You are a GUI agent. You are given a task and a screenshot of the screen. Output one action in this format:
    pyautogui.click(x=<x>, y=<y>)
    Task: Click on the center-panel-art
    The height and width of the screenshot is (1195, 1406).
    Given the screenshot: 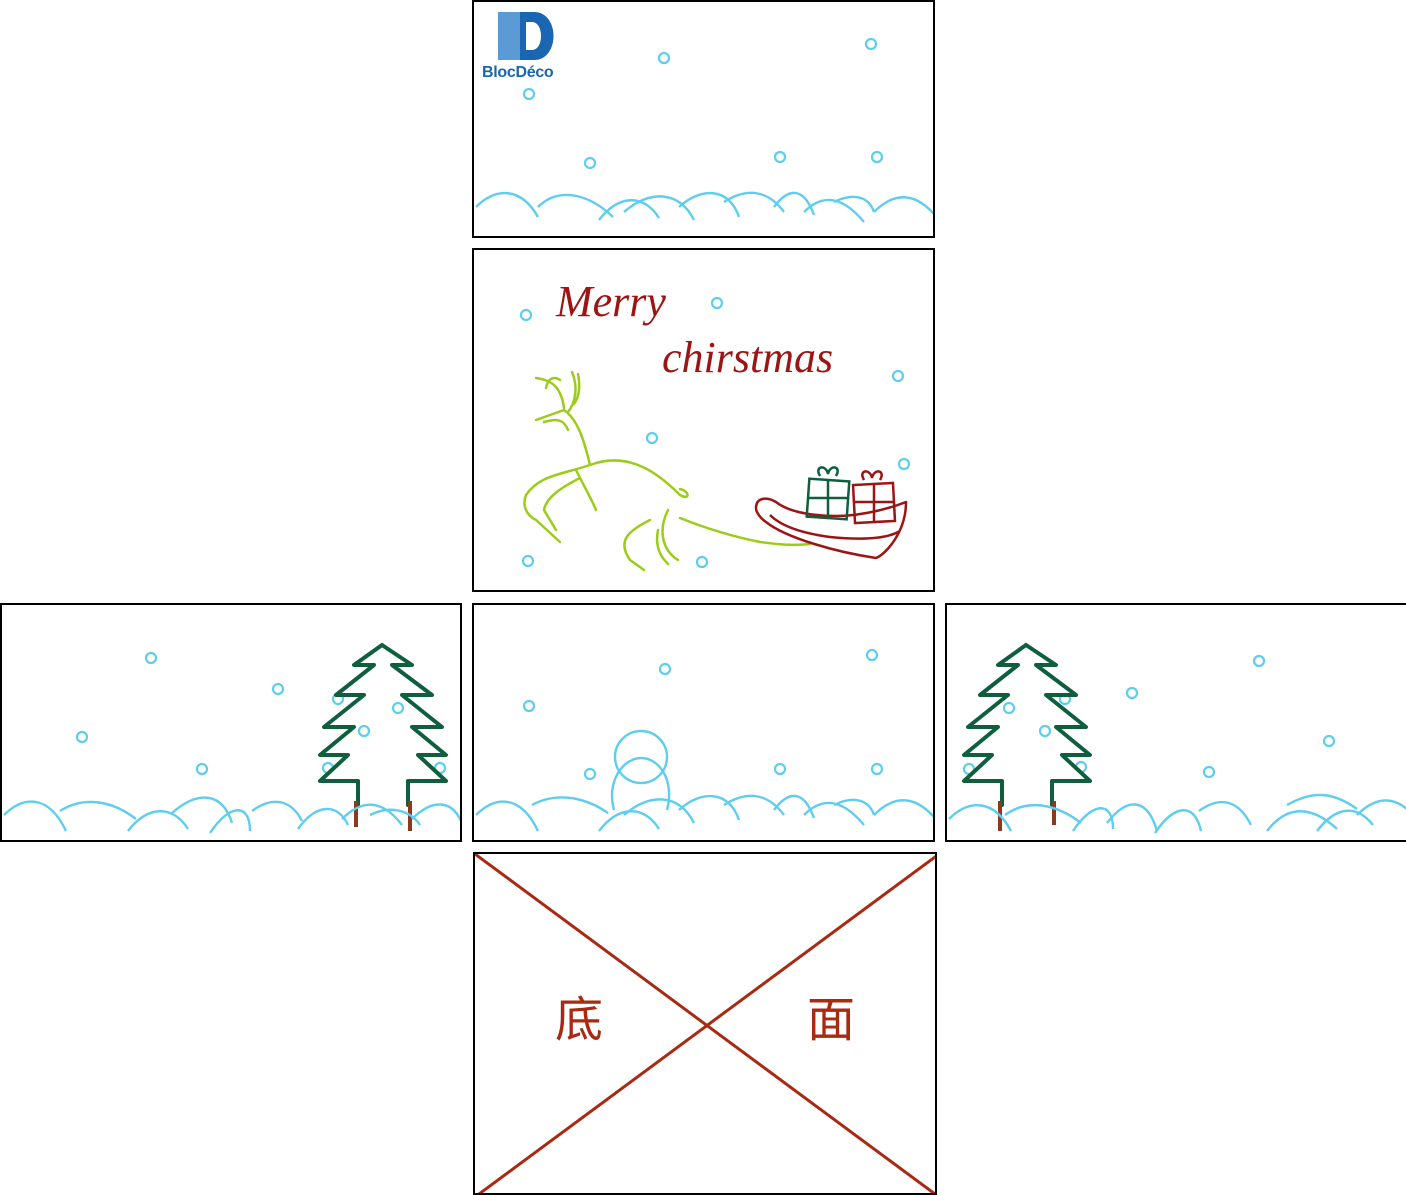 What is the action you would take?
    pyautogui.click(x=704, y=740)
    